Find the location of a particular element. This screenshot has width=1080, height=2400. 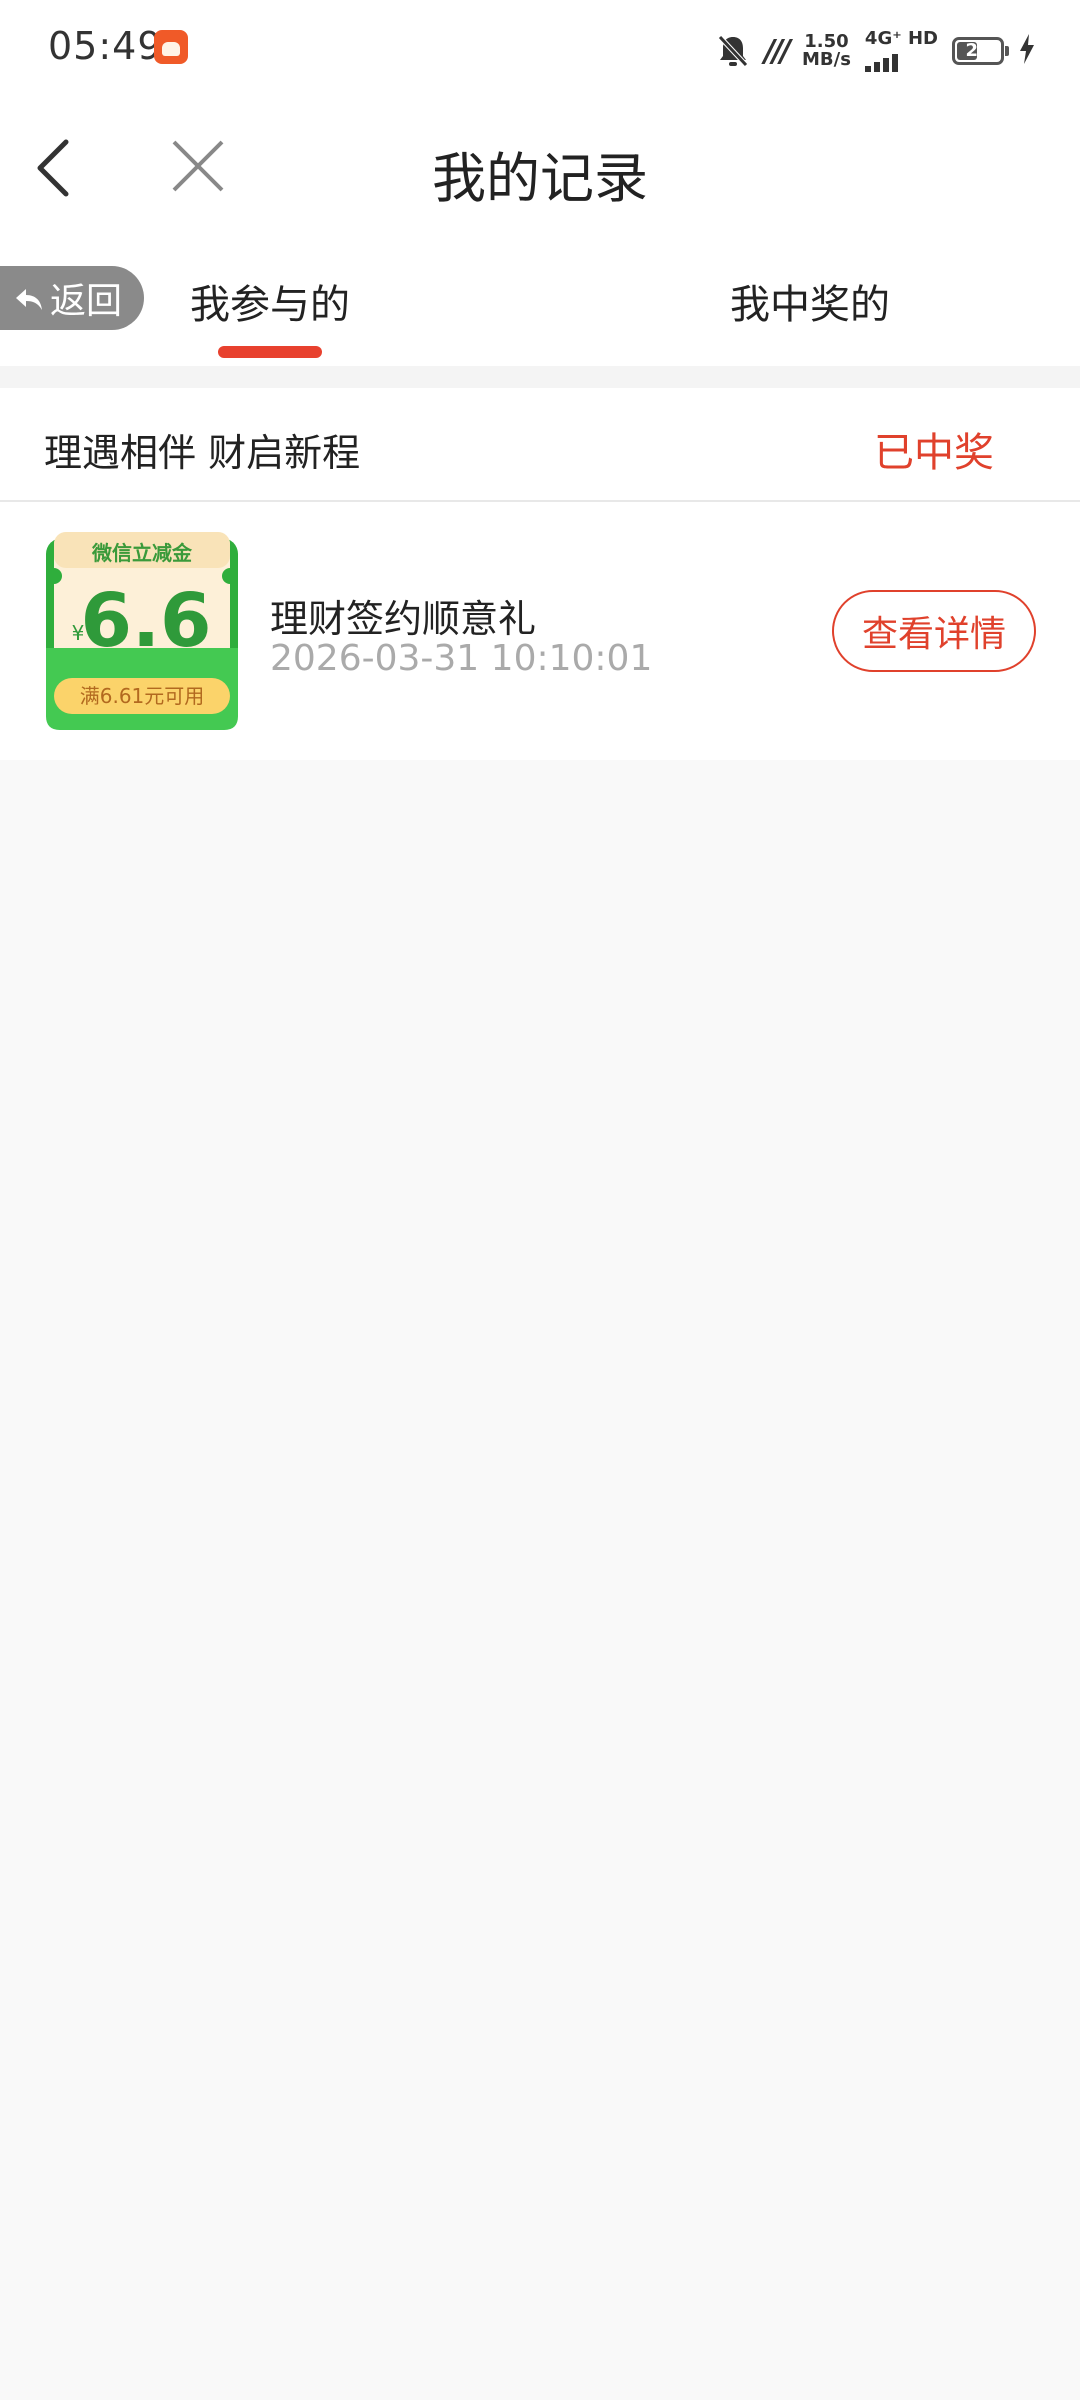

record-title: 理财签约顺意礼 is located at coordinates (403, 619).